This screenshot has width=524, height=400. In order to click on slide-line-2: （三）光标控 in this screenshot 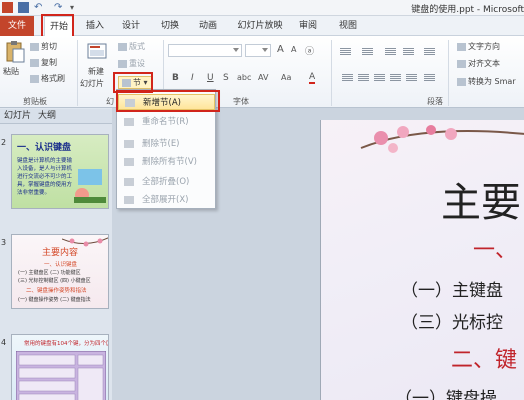, I will do `click(452, 323)`.